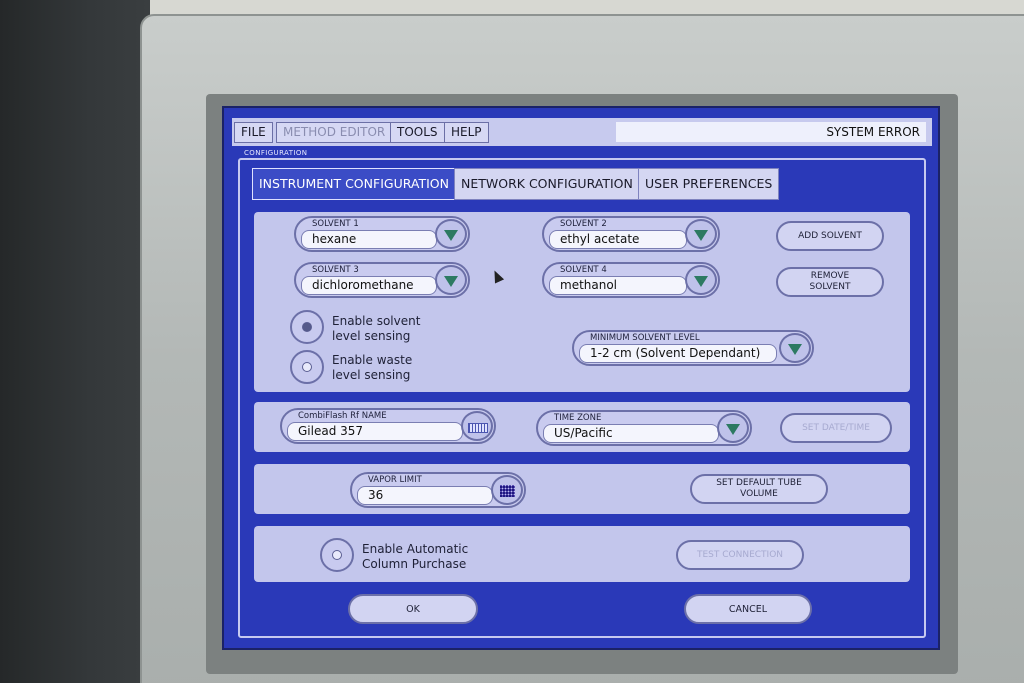 This screenshot has width=1024, height=683. Describe the element at coordinates (618, 285) in the screenshot. I see `solvent-4-value: methanol` at that location.